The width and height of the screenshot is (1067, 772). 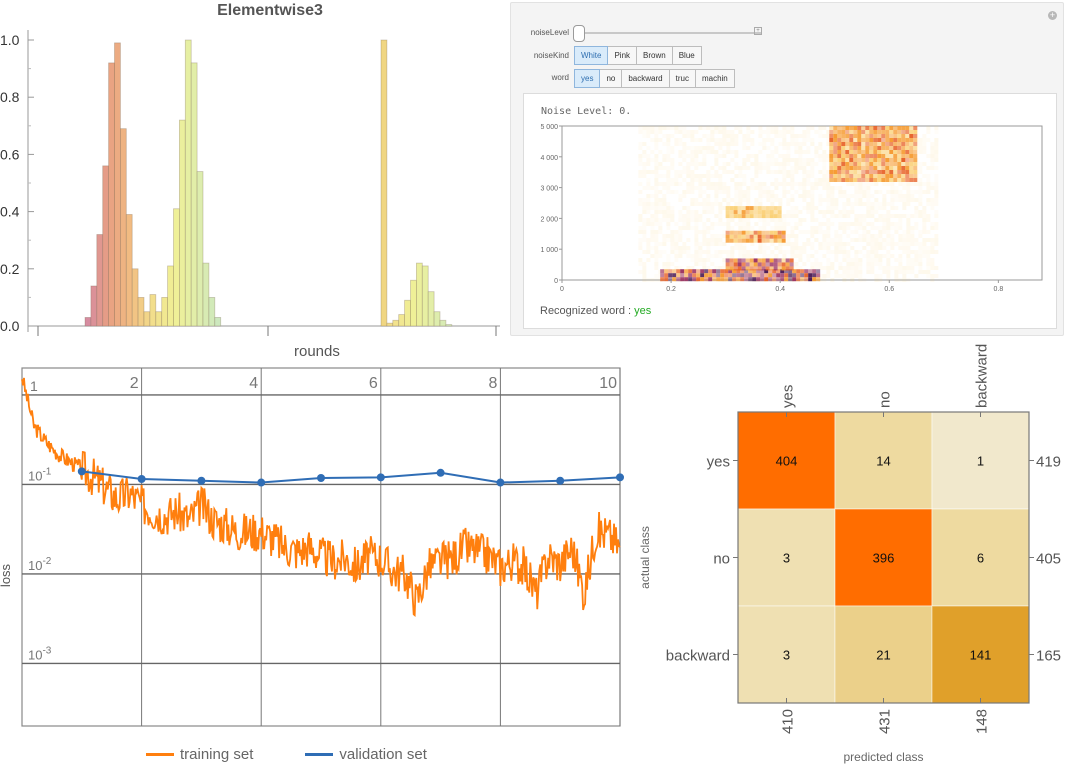 What do you see at coordinates (682, 78) in the screenshot?
I see `word-truc: truc` at bounding box center [682, 78].